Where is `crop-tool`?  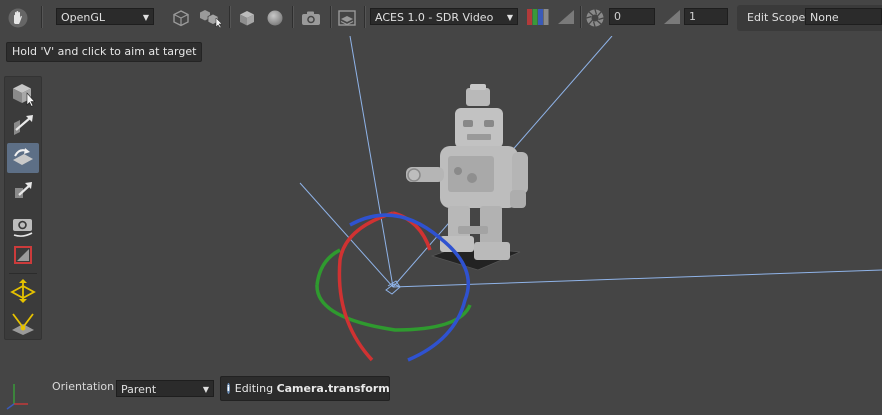 crop-tool is located at coordinates (23, 255).